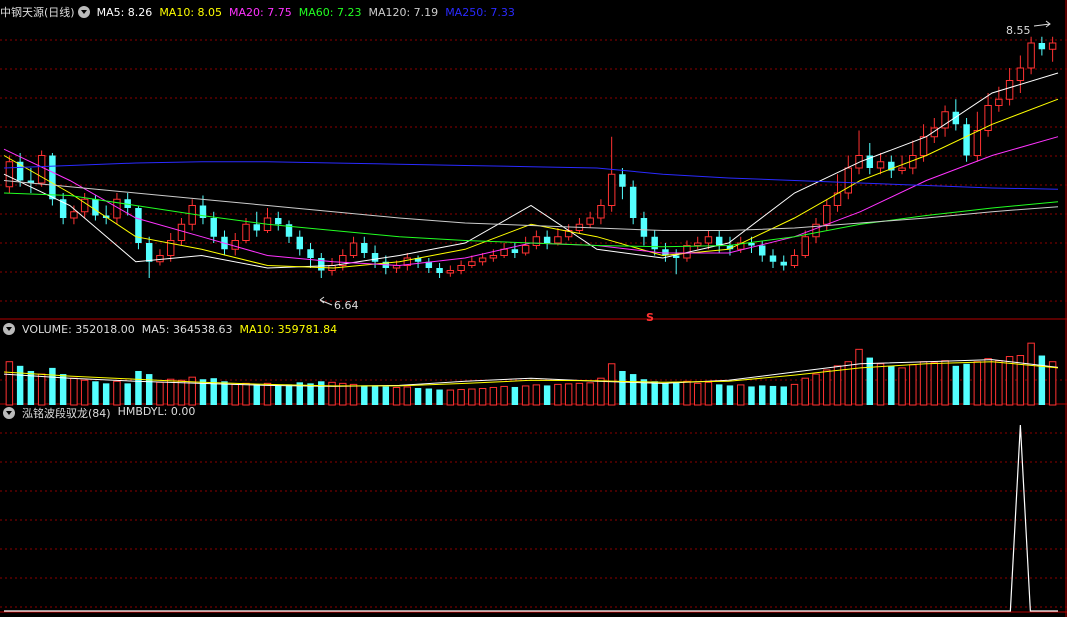 The image size is (1067, 617). Describe the element at coordinates (650, 317) in the screenshot. I see `sell-signal-marker: S` at that location.